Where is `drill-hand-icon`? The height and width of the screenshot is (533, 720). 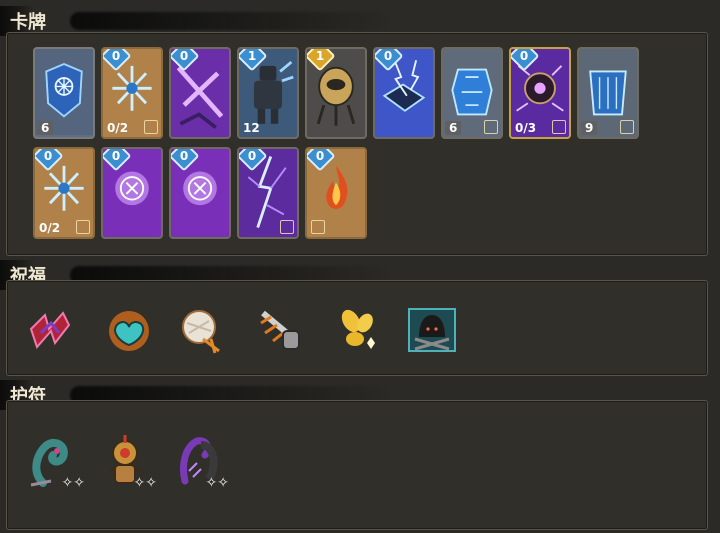
drill-hand-icon is located at coordinates (280, 330).